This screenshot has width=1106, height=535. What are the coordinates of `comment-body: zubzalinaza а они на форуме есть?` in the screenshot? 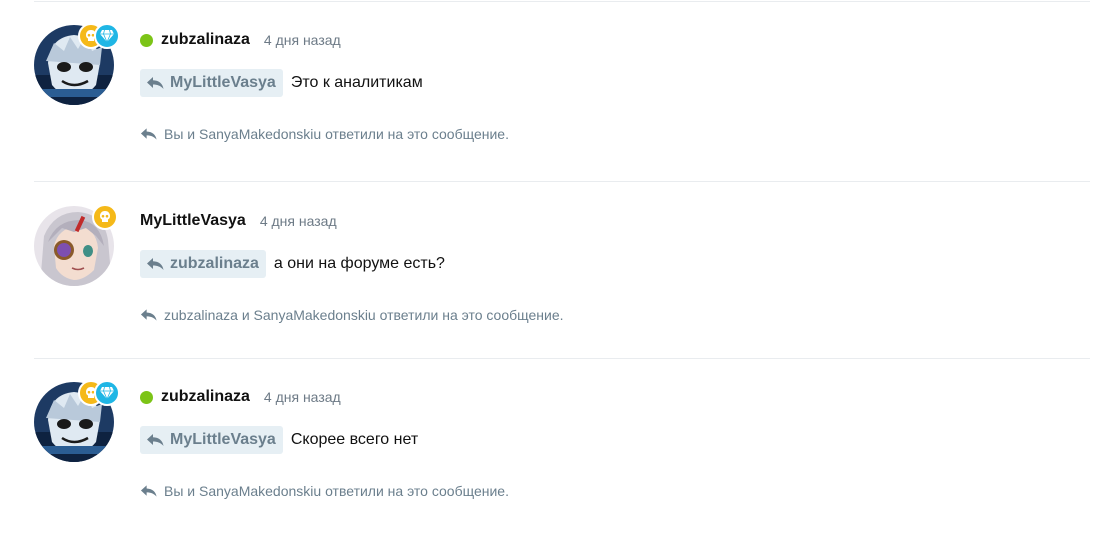 It's located at (292, 264).